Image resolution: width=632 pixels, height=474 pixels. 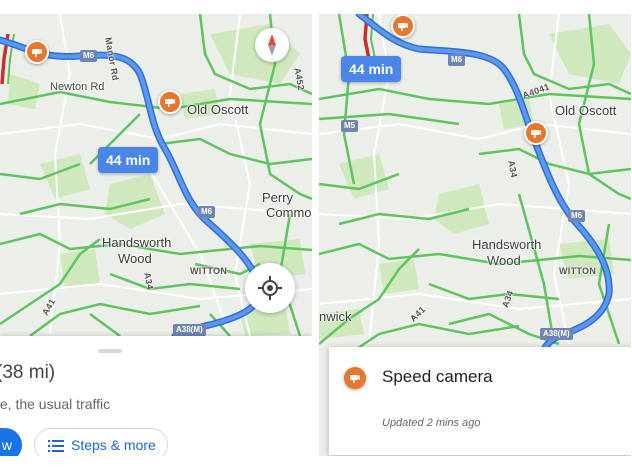 I want to click on place-common: Commor, so click(x=289, y=212).